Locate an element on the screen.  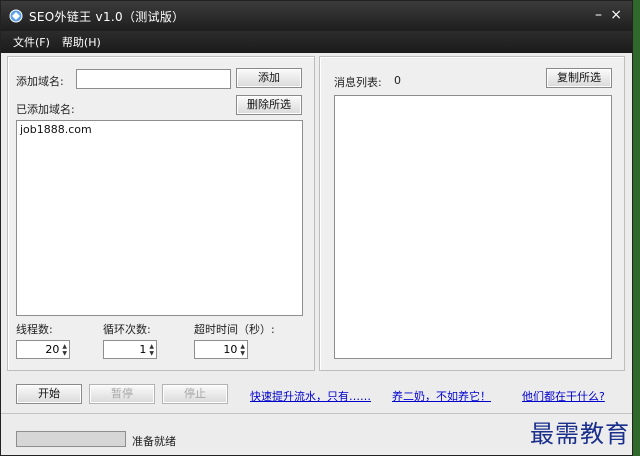
title-bar: SEO外链王 v1.0（测试版） – × is located at coordinates (316, 16).